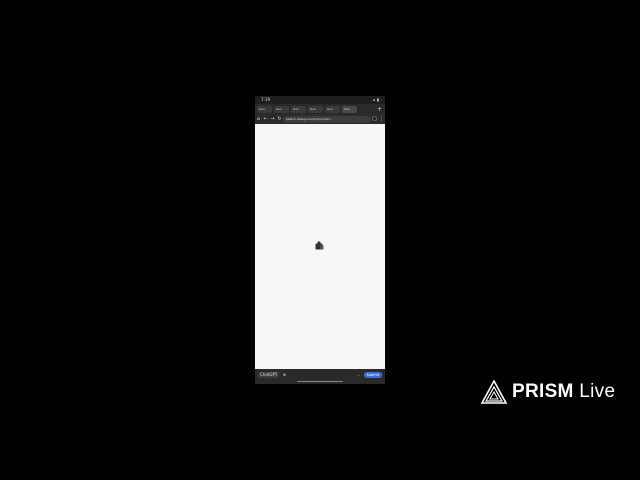 The width and height of the screenshot is (640, 480). What do you see at coordinates (284, 374) in the screenshot?
I see `attach-icon: ⊕` at bounding box center [284, 374].